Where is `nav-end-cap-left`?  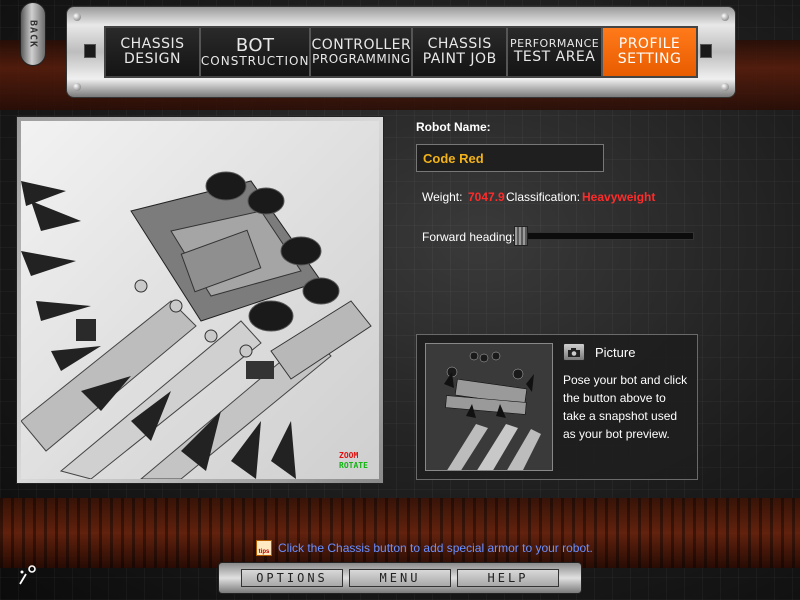 nav-end-cap-left is located at coordinates (90, 51).